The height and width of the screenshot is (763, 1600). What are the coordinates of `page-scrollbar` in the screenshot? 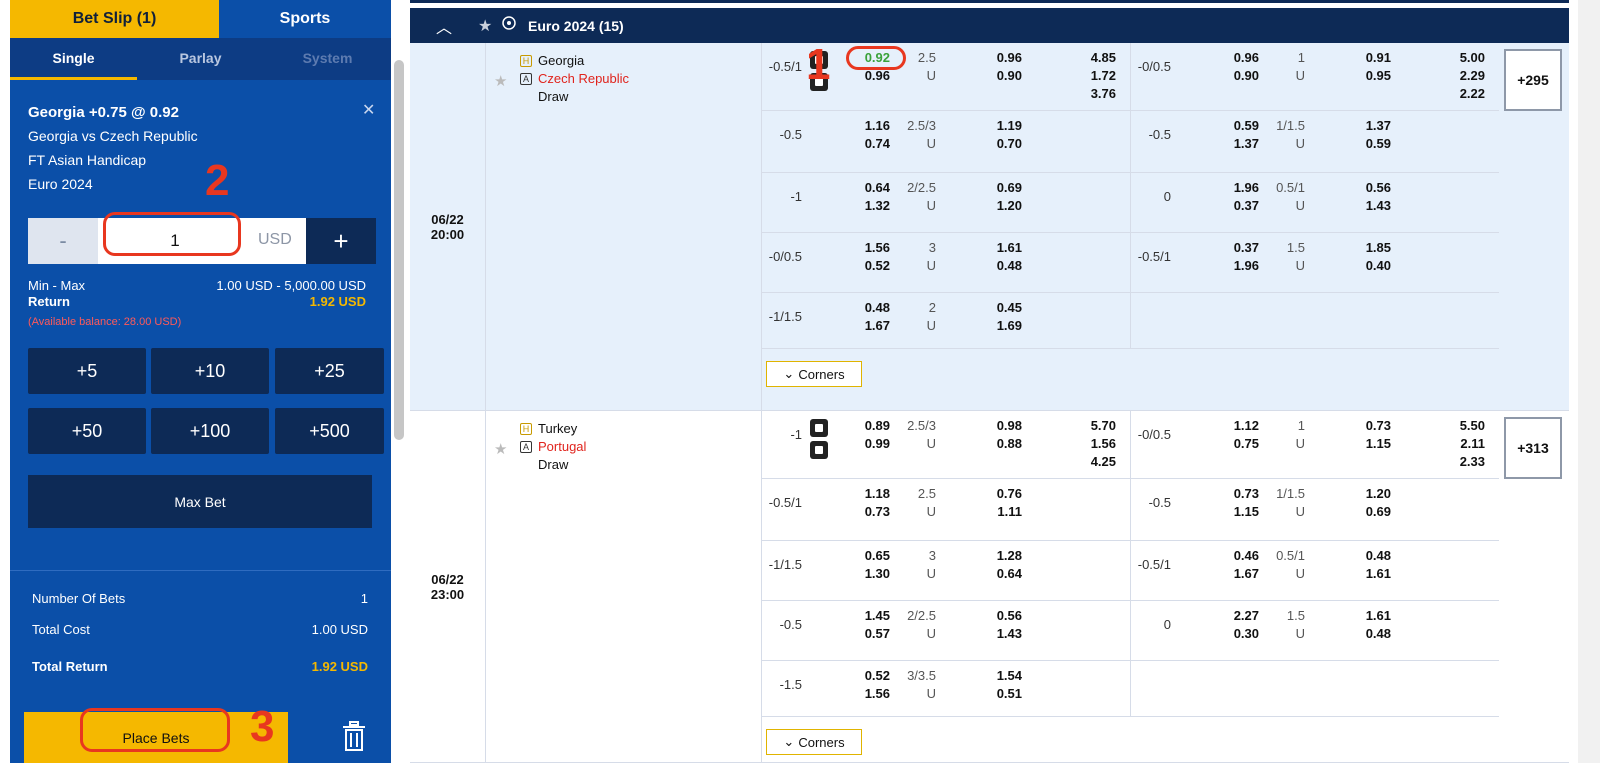 It's located at (1589, 381).